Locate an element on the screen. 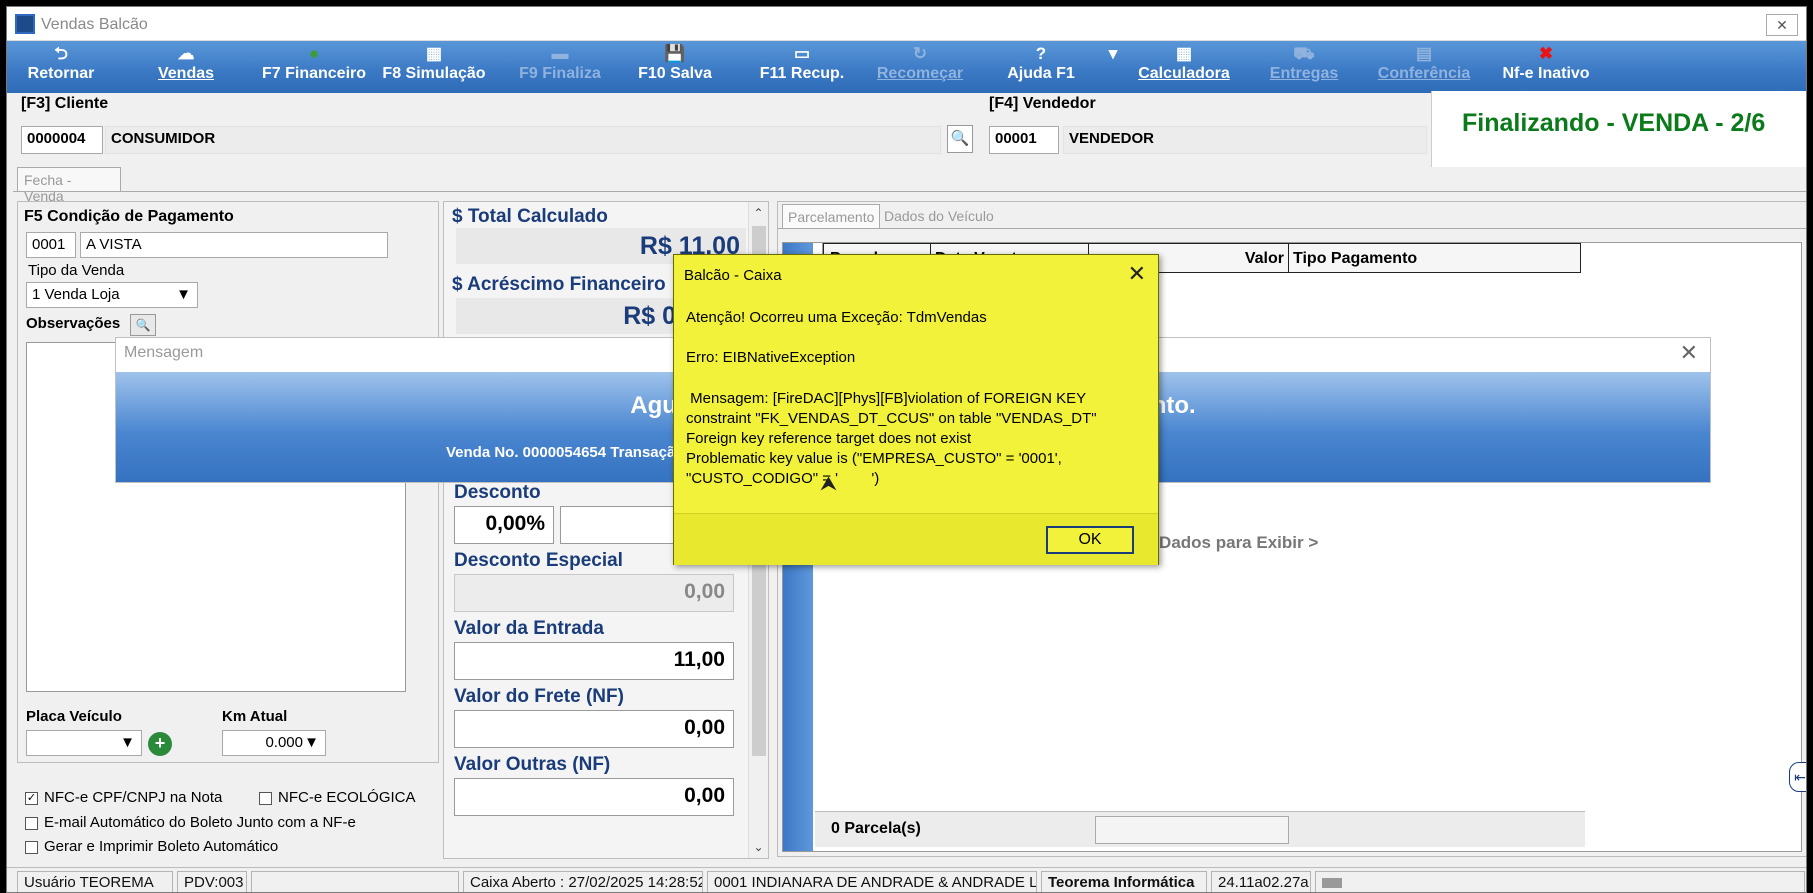 This screenshot has width=1813, height=893. recuperar-button: ▭ F11 Recup. is located at coordinates (802, 67).